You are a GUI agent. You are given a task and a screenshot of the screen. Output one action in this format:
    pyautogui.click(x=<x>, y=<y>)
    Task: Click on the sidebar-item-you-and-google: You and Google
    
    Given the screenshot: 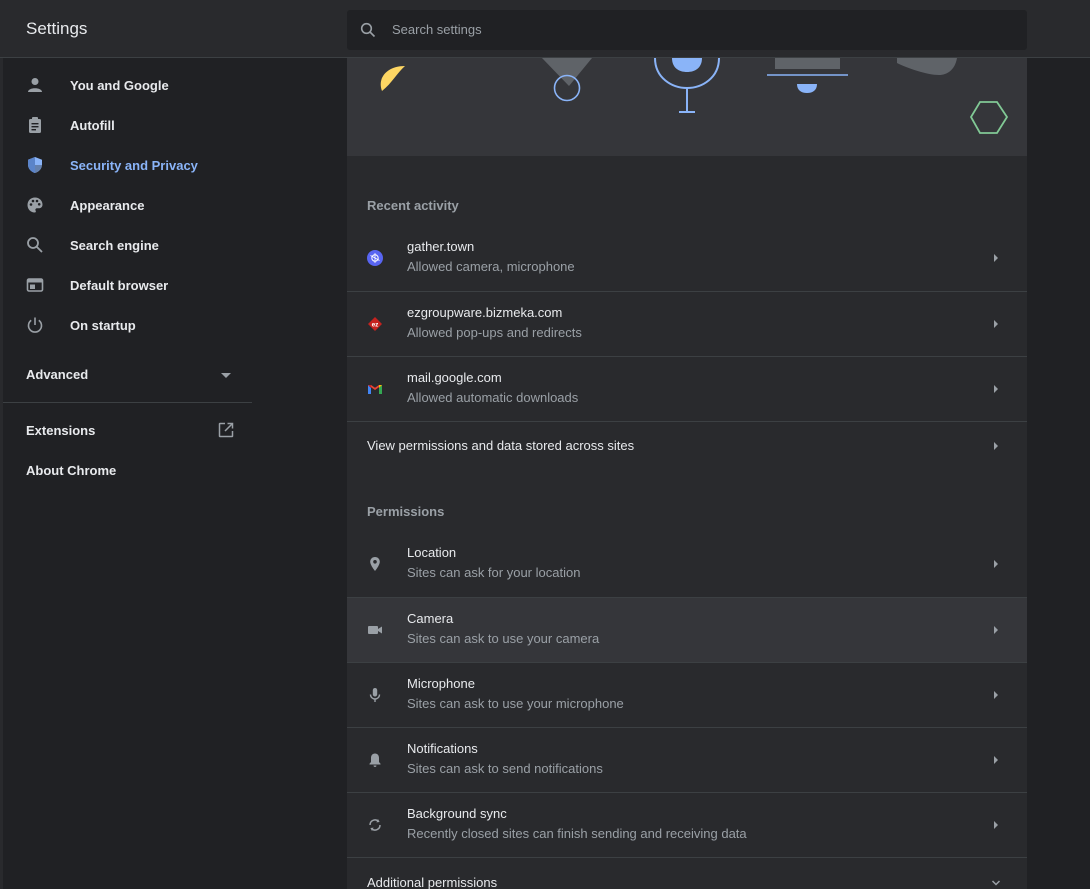 What is the action you would take?
    pyautogui.click(x=126, y=85)
    